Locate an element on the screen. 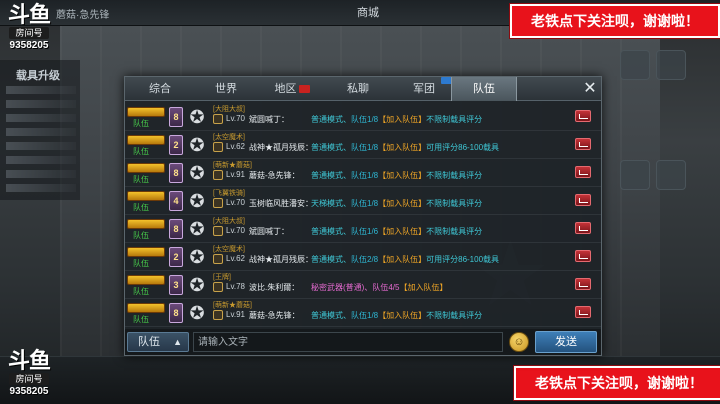 The image size is (720, 404). tab-team: 队伍 is located at coordinates (484, 89).